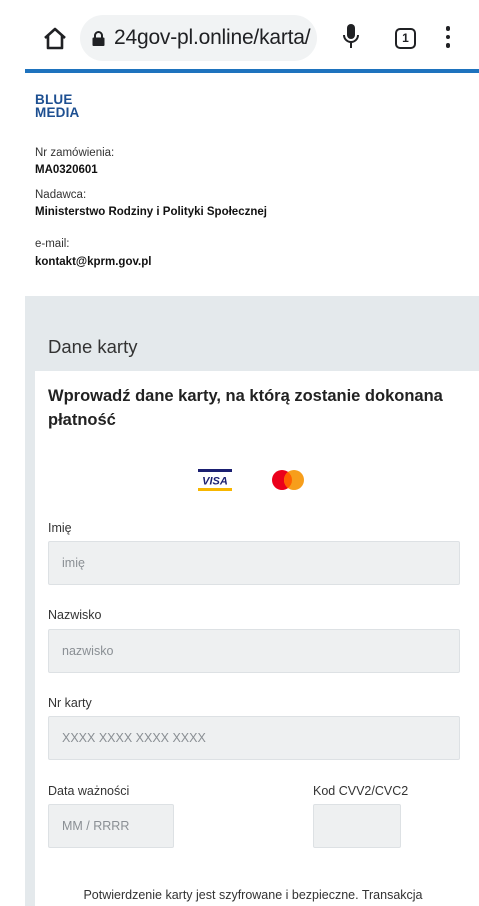 The image size is (479, 906). What do you see at coordinates (89, 791) in the screenshot?
I see `expiry-date-label: Data ważności` at bounding box center [89, 791].